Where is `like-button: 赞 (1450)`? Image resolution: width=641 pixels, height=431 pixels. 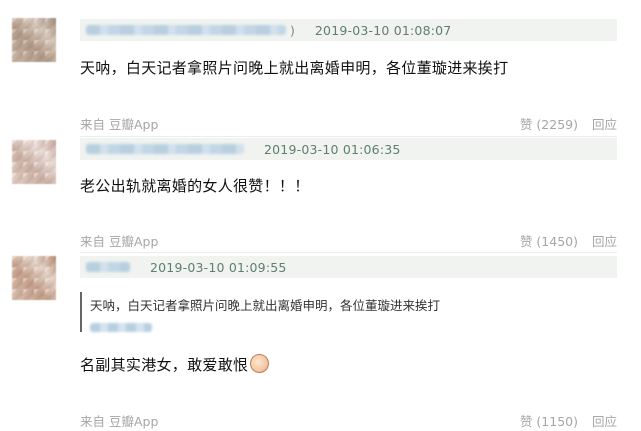
like-button: 赞 (1450) is located at coordinates (549, 240).